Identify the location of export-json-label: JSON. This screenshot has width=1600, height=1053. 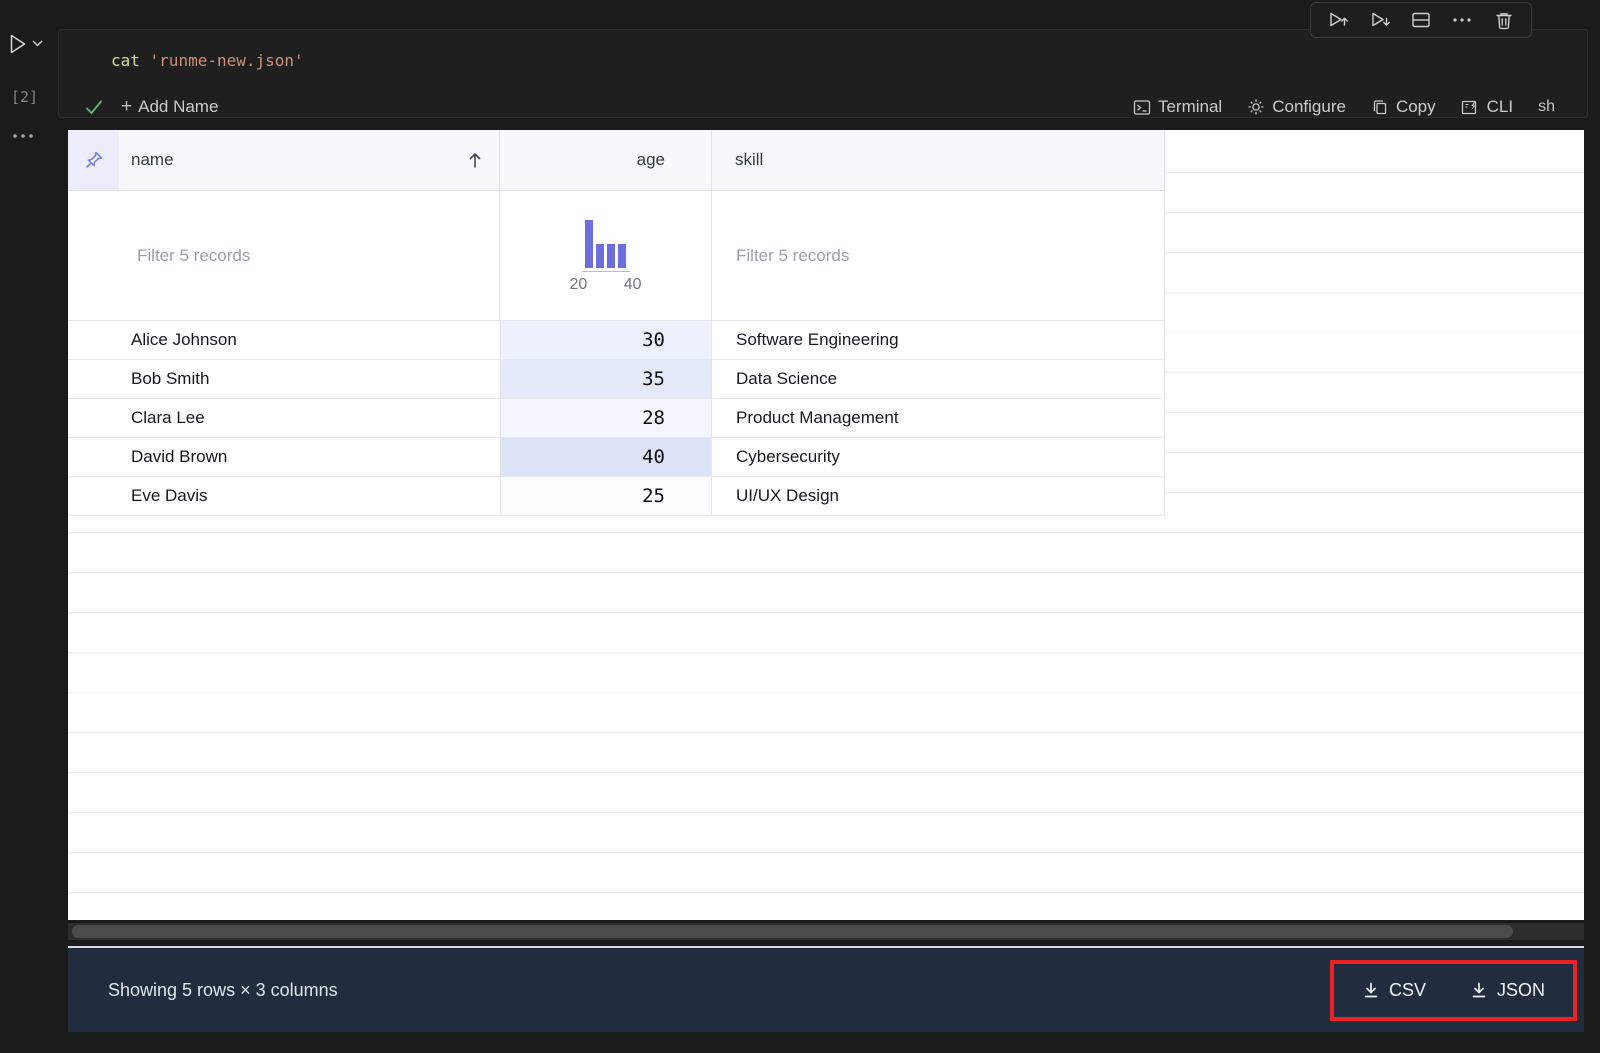
(1521, 989).